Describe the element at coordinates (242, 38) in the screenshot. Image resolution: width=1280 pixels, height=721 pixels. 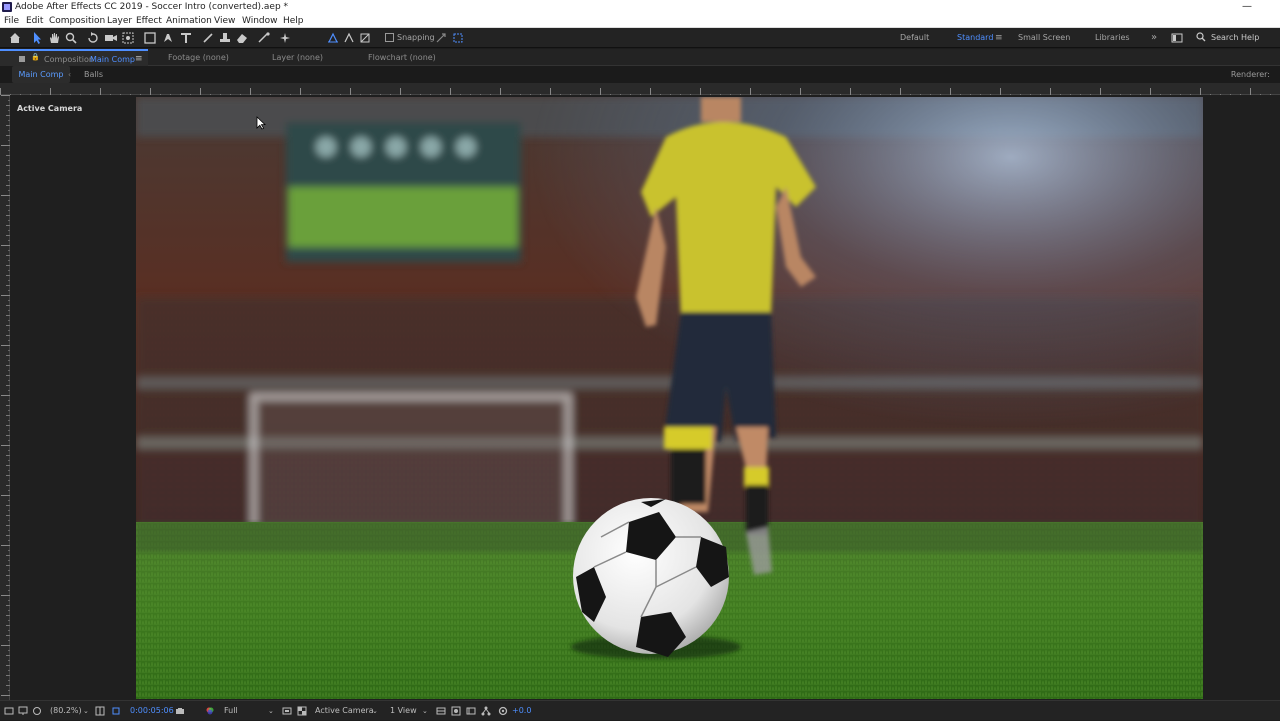
I see `eraser-tool-icon` at that location.